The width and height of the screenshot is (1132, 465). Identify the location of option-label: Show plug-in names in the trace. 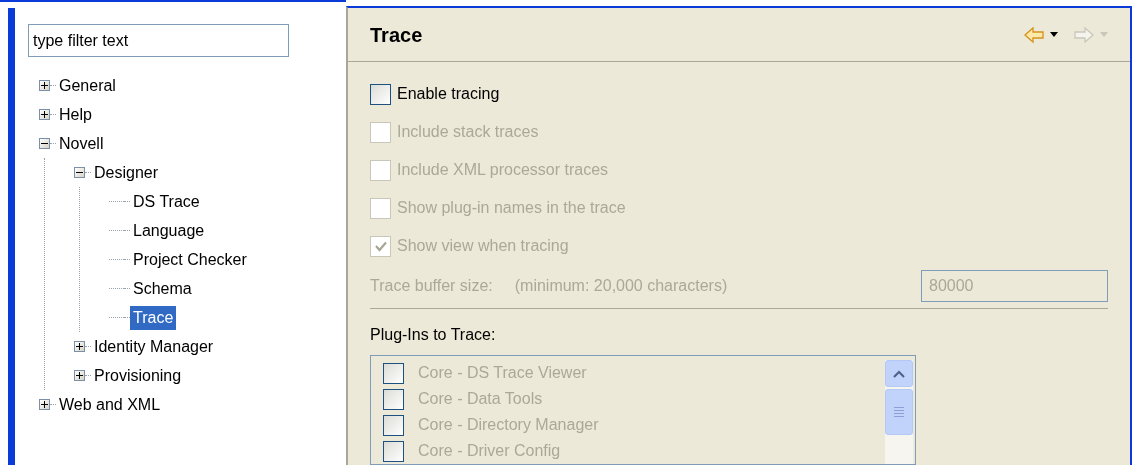
(511, 208).